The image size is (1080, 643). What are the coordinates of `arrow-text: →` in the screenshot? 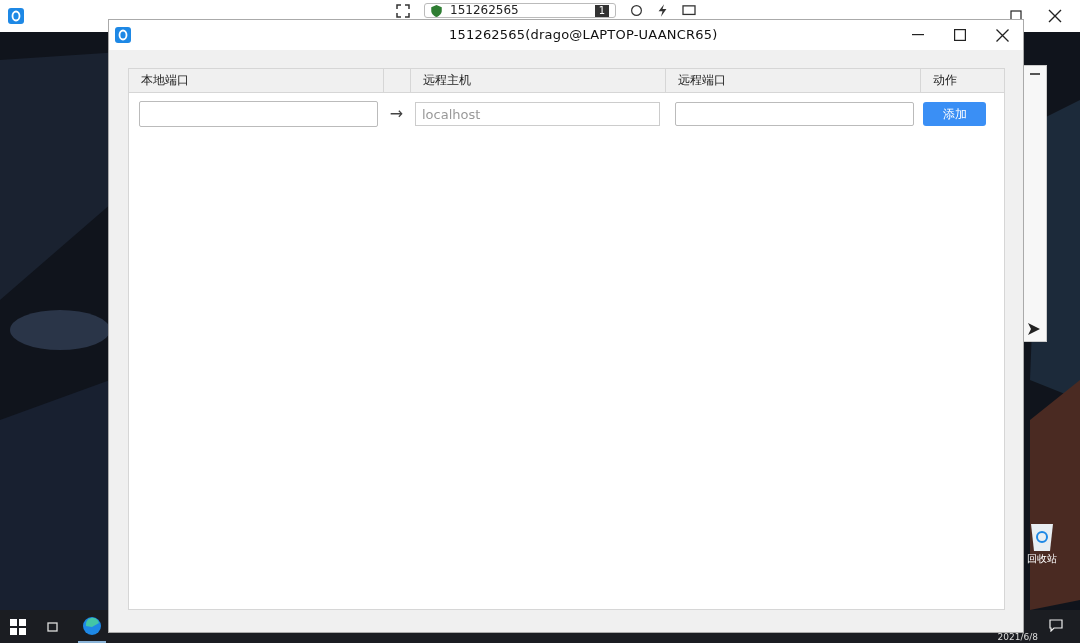 It's located at (396, 114).